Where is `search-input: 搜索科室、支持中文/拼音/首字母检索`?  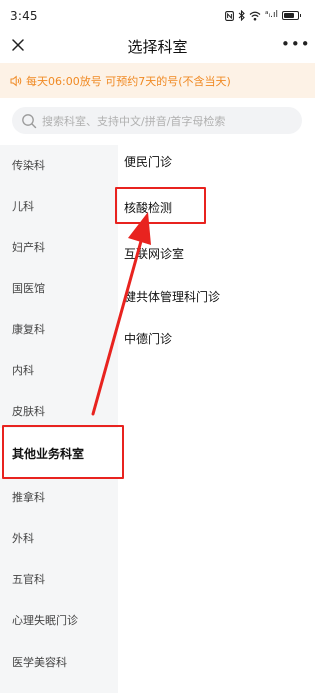
search-input: 搜索科室、支持中文/拼音/首字母检索 is located at coordinates (157, 120).